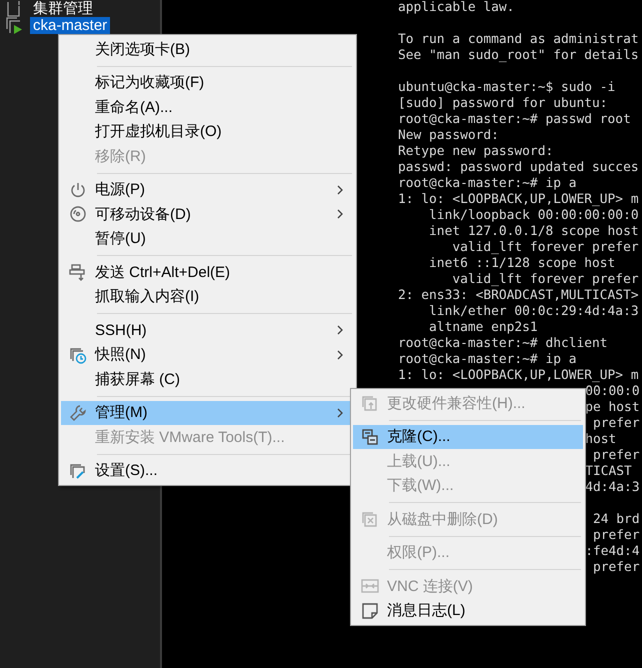 This screenshot has width=642, height=668. I want to click on terminal-line: root@cka-master:~# dhclient, so click(503, 343).